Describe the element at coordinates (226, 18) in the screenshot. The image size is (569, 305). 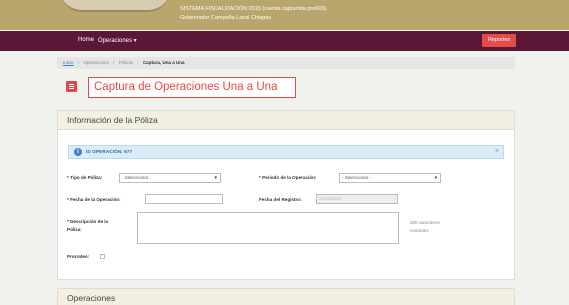
I see `system-subtitle: Gobernador Campaña Local Chiapas` at that location.